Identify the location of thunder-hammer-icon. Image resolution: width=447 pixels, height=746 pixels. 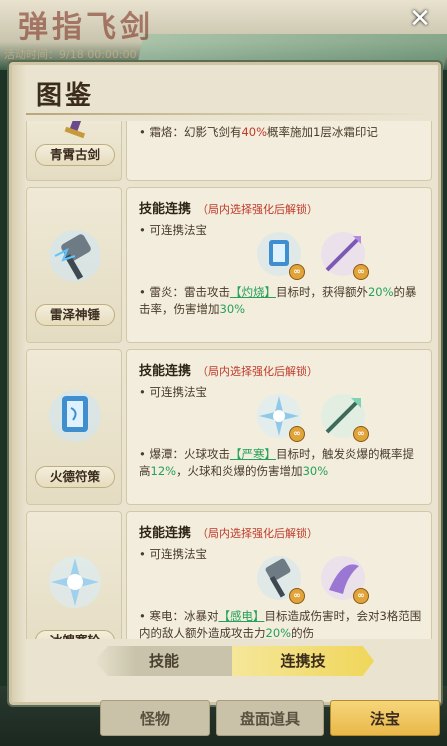
(75, 256).